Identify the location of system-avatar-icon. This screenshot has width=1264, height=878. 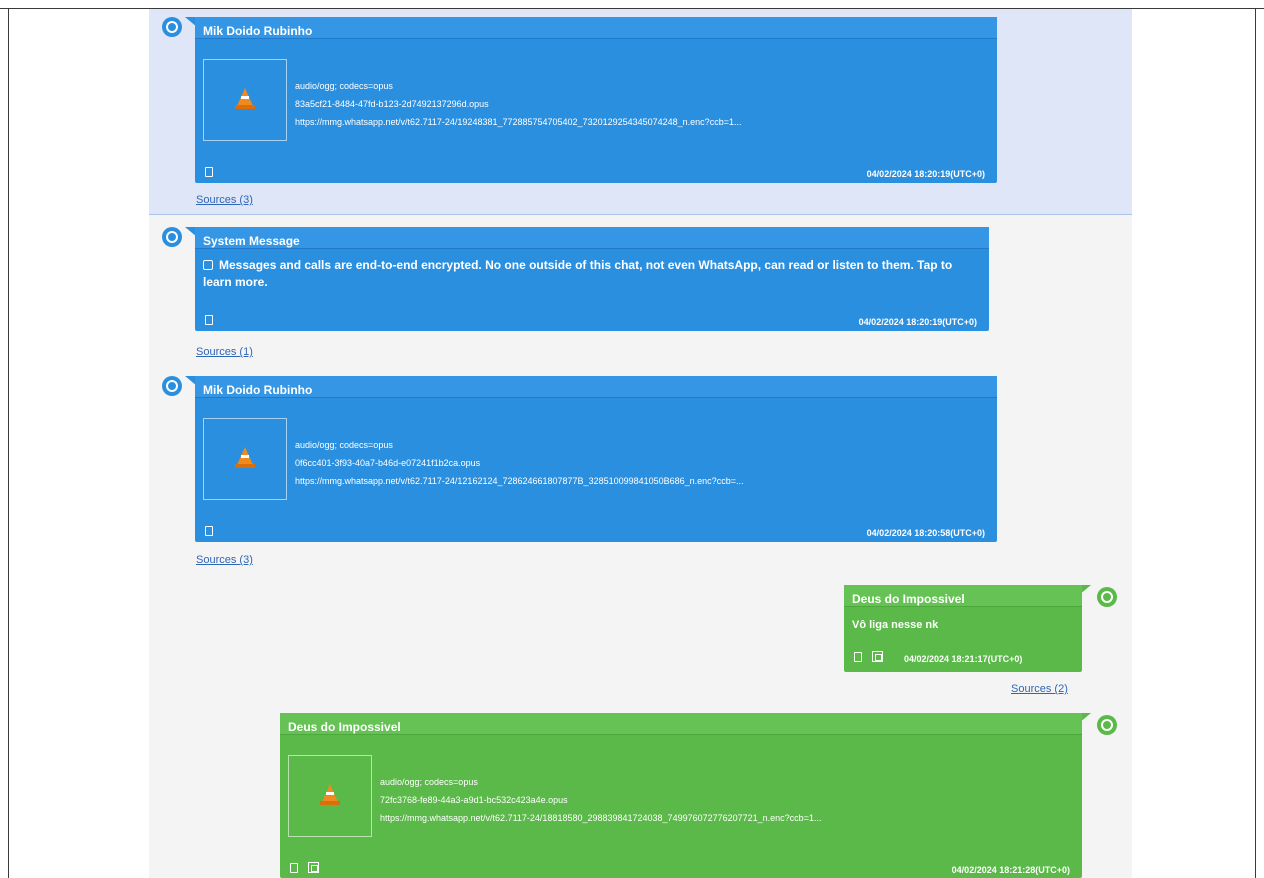
(172, 237).